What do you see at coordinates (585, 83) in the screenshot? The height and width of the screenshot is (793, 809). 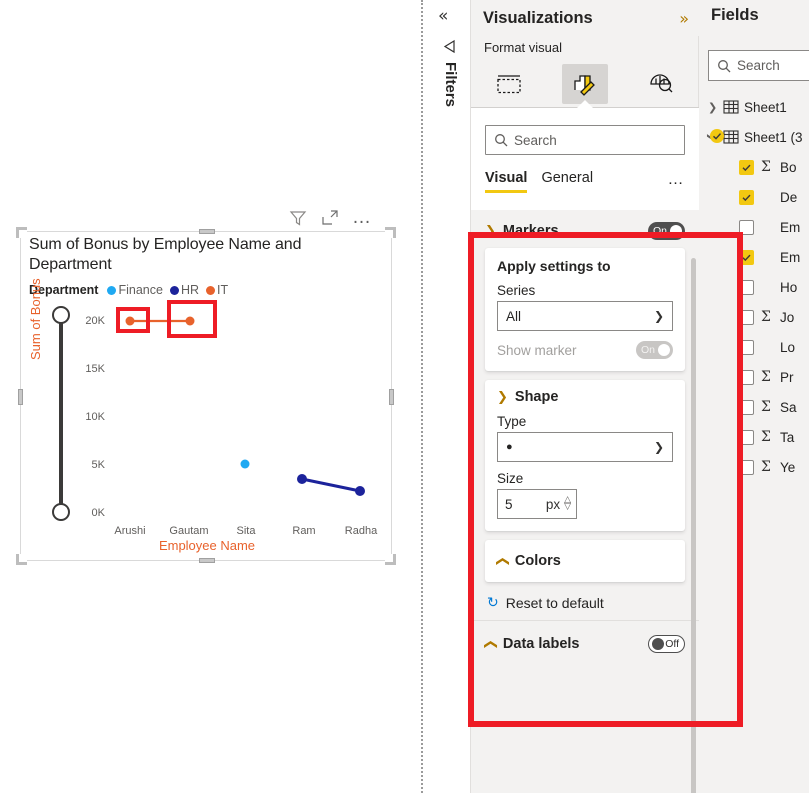 I see `format-paintbrush-icon` at bounding box center [585, 83].